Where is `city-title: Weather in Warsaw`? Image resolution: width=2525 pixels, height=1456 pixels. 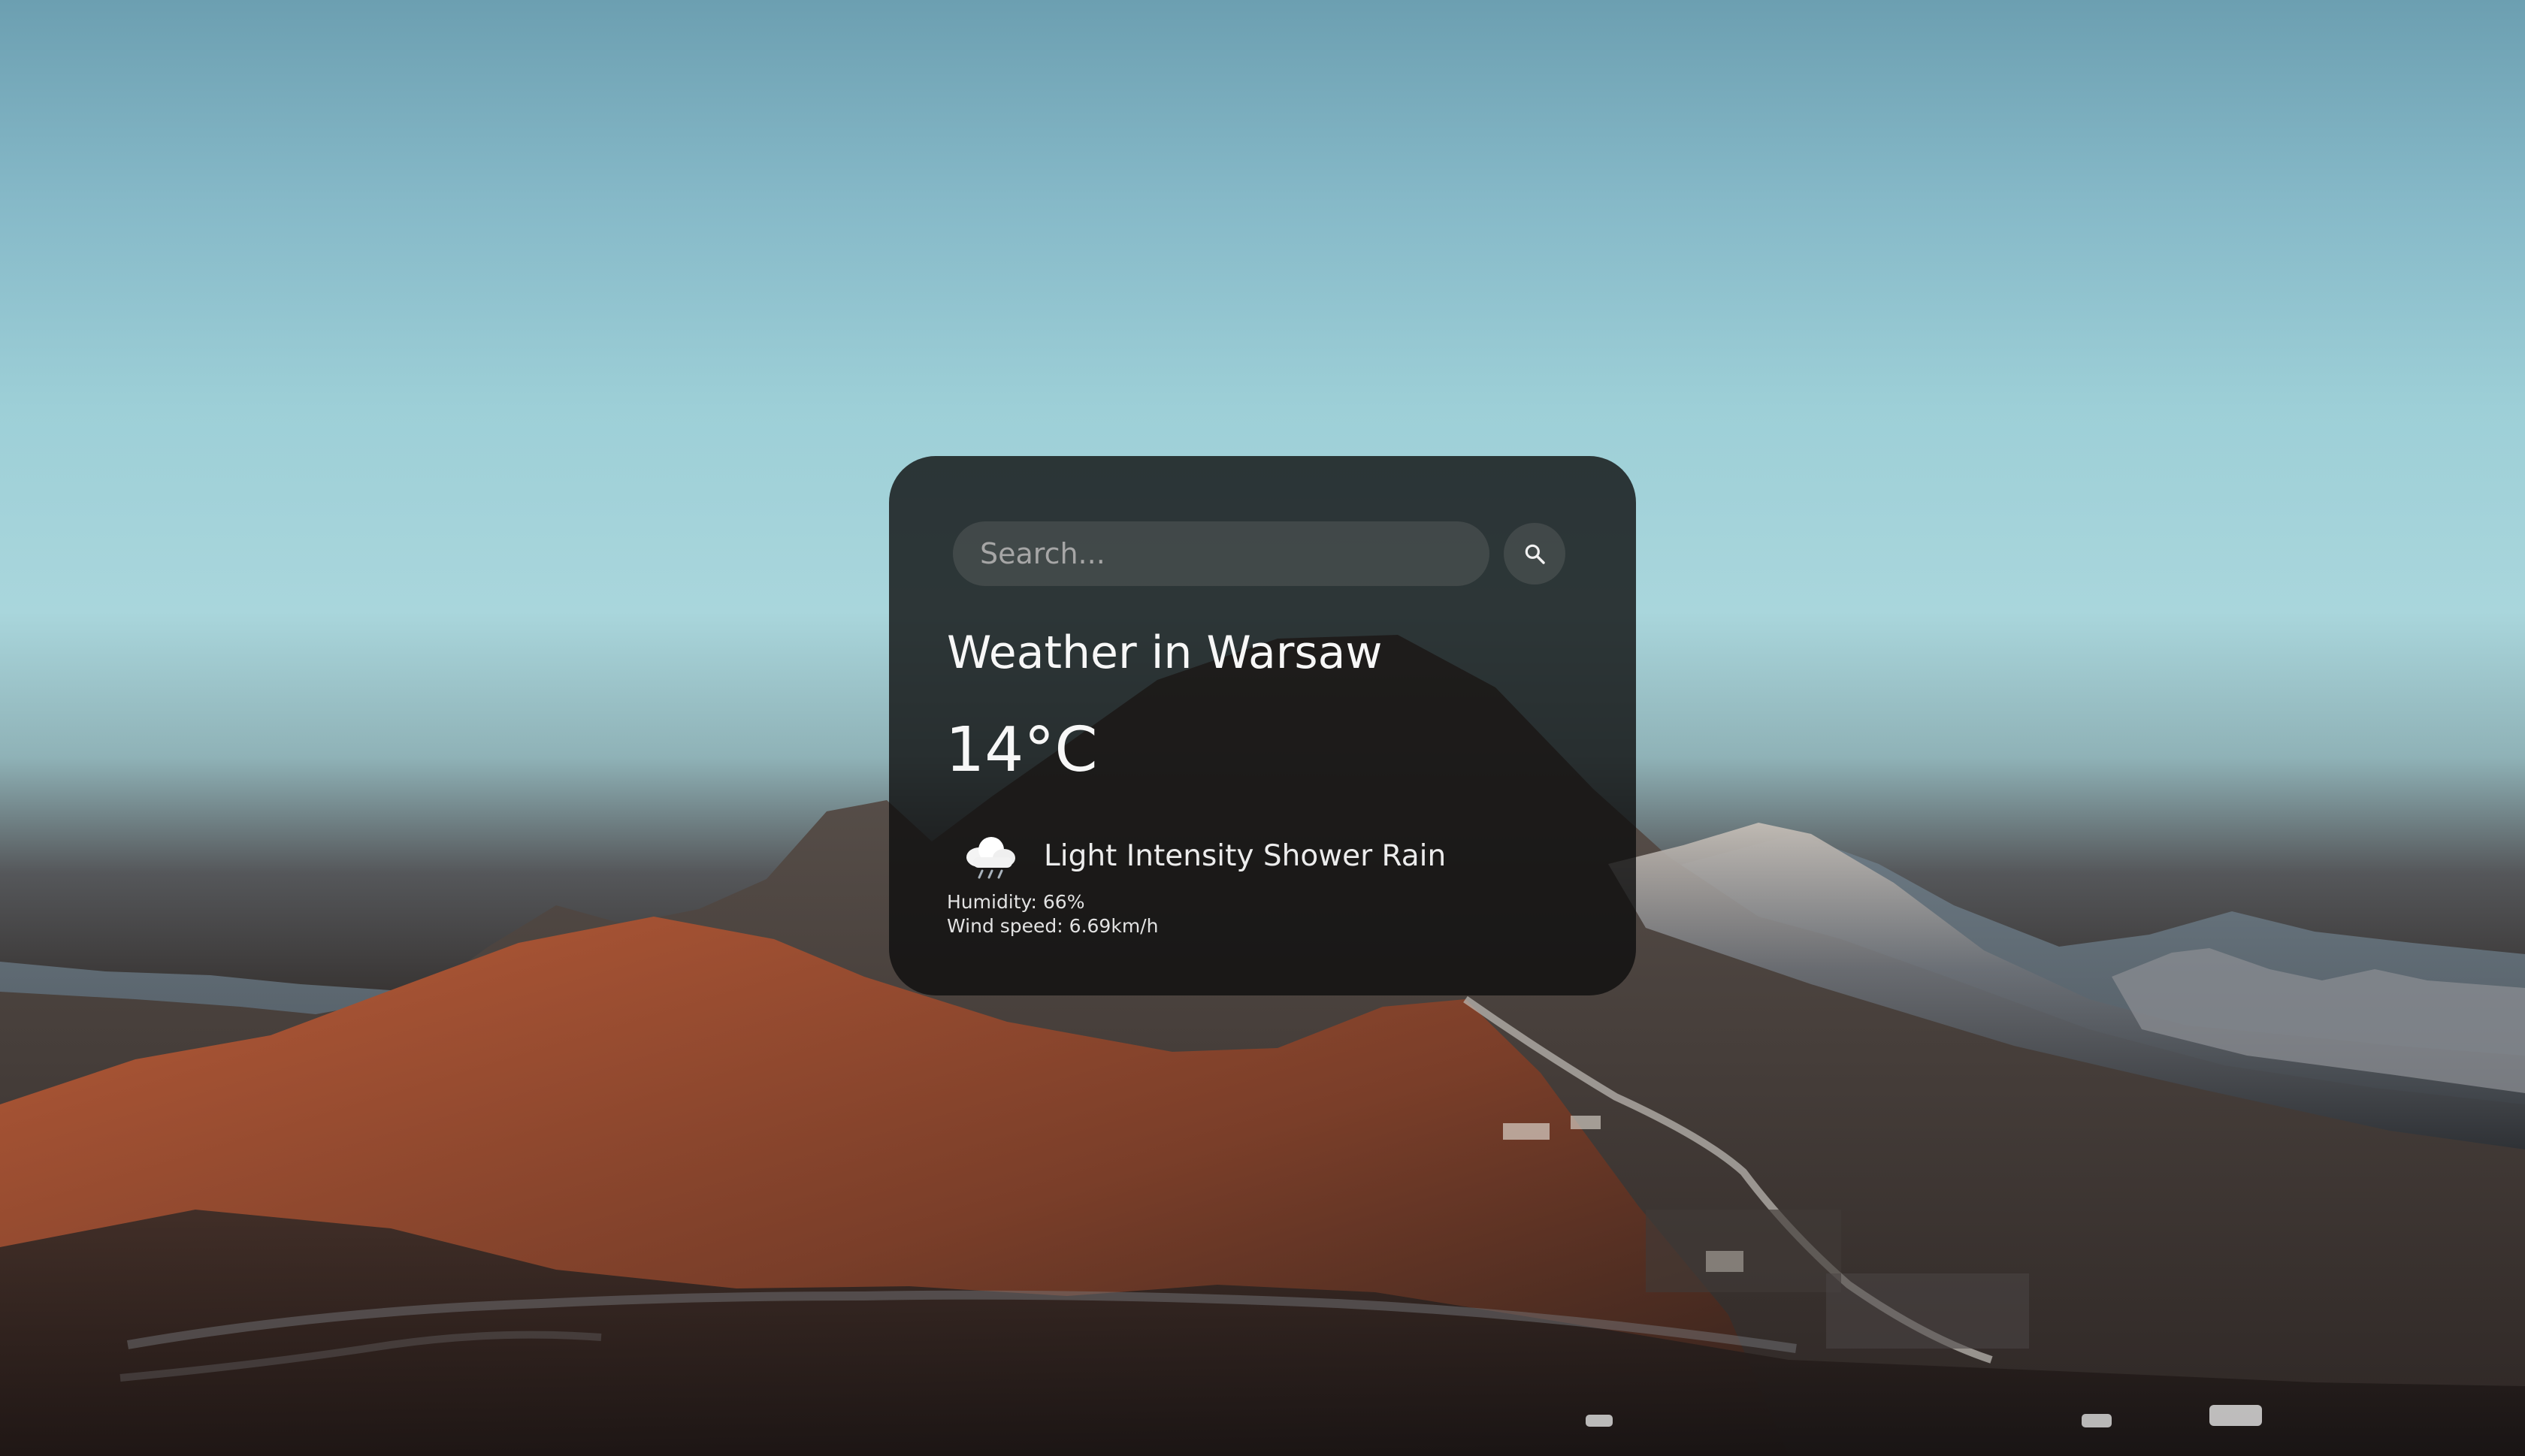
city-title: Weather in Warsaw is located at coordinates (1165, 653).